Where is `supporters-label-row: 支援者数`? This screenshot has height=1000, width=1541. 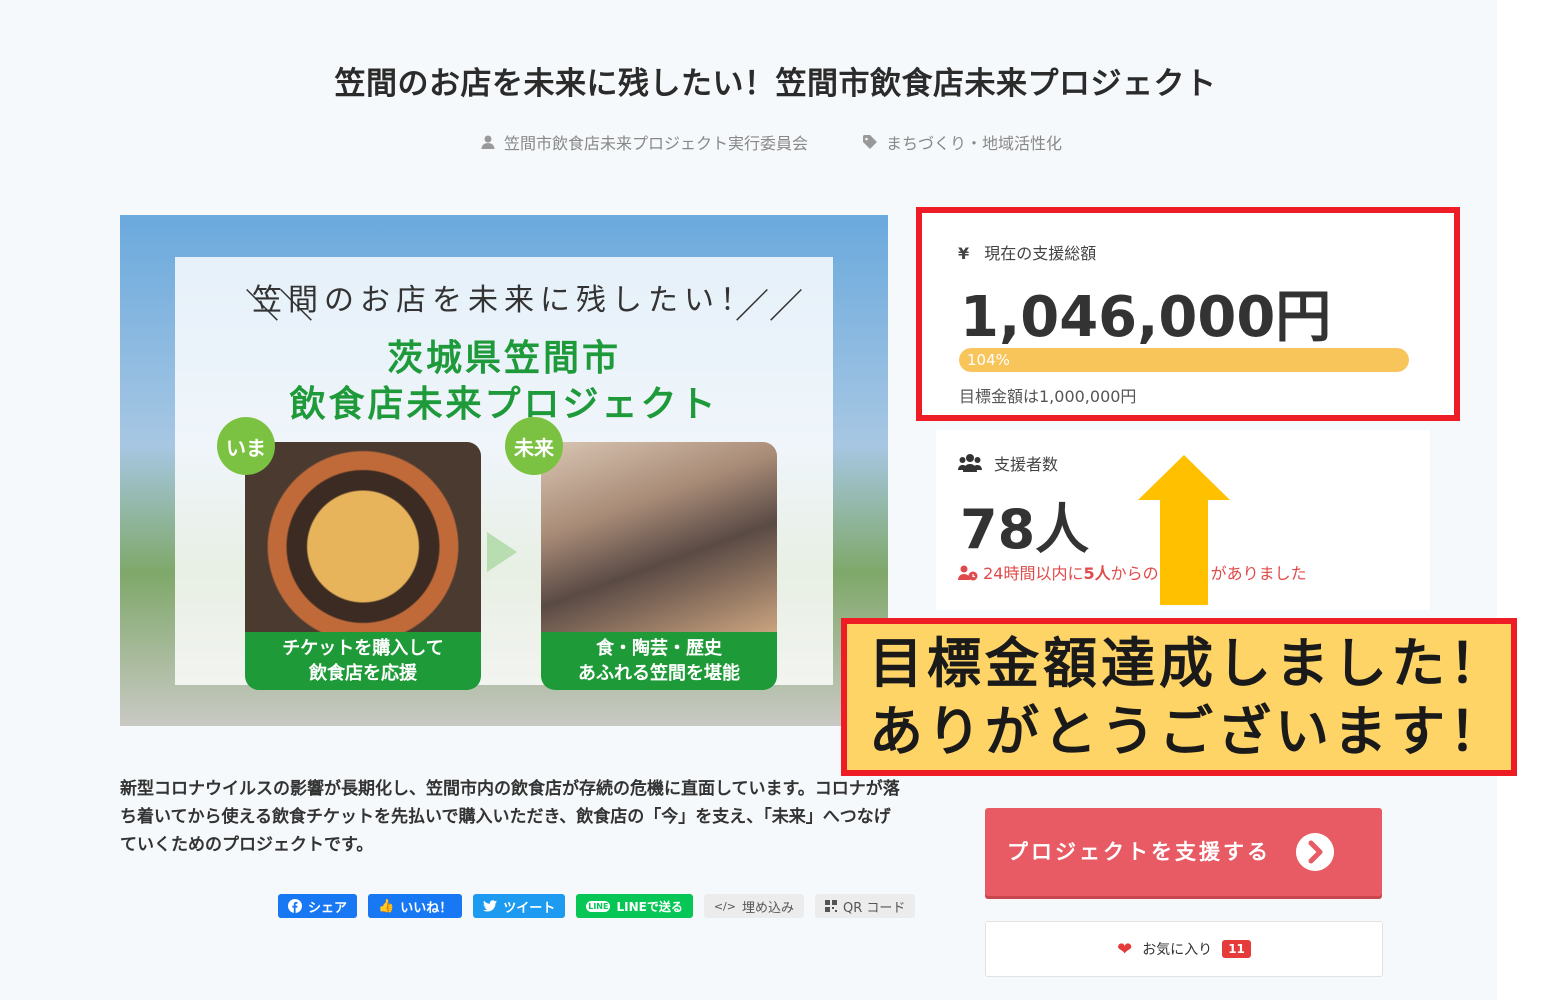
supporters-label-row: 支援者数 is located at coordinates (1008, 463).